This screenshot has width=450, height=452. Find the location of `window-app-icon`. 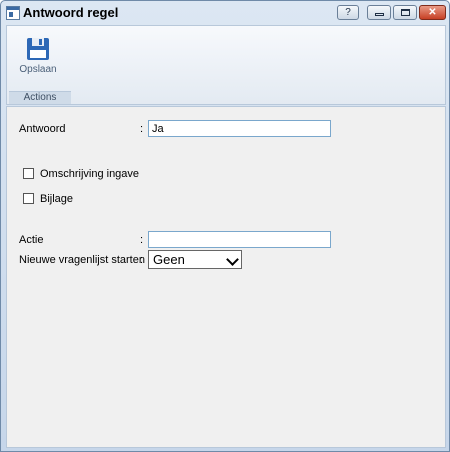

window-app-icon is located at coordinates (13, 13).